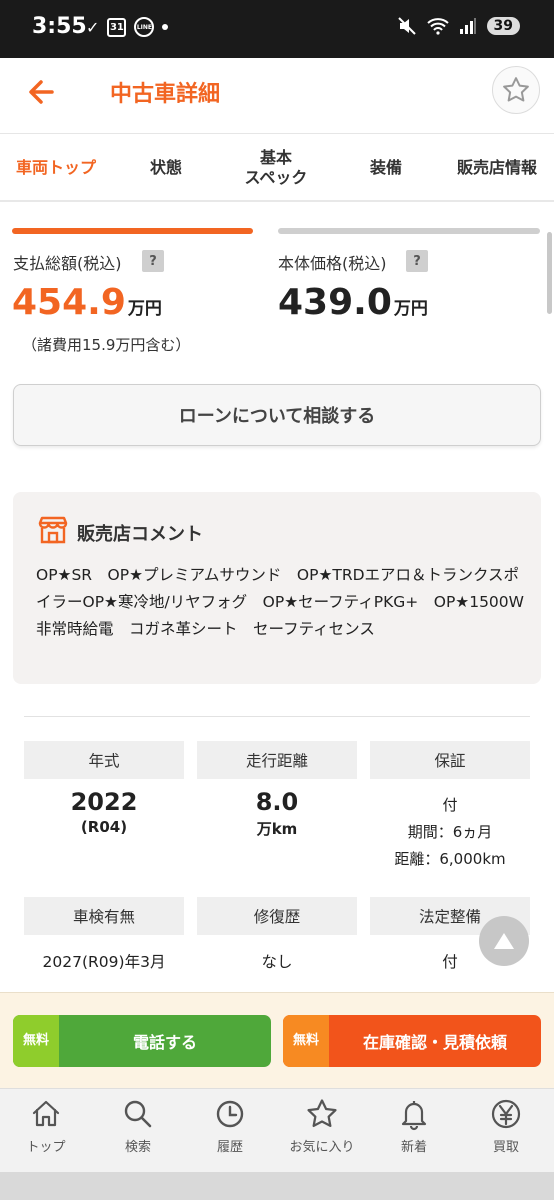 The height and width of the screenshot is (1200, 554). I want to click on bell-icon, so click(414, 1116).